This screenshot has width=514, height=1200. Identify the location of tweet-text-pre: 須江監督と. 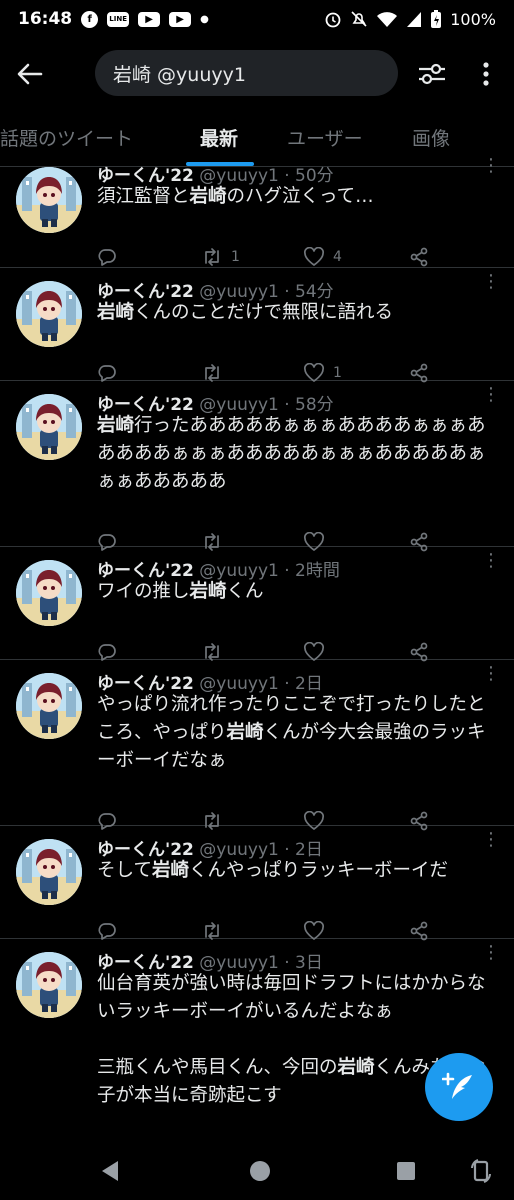
(143, 196).